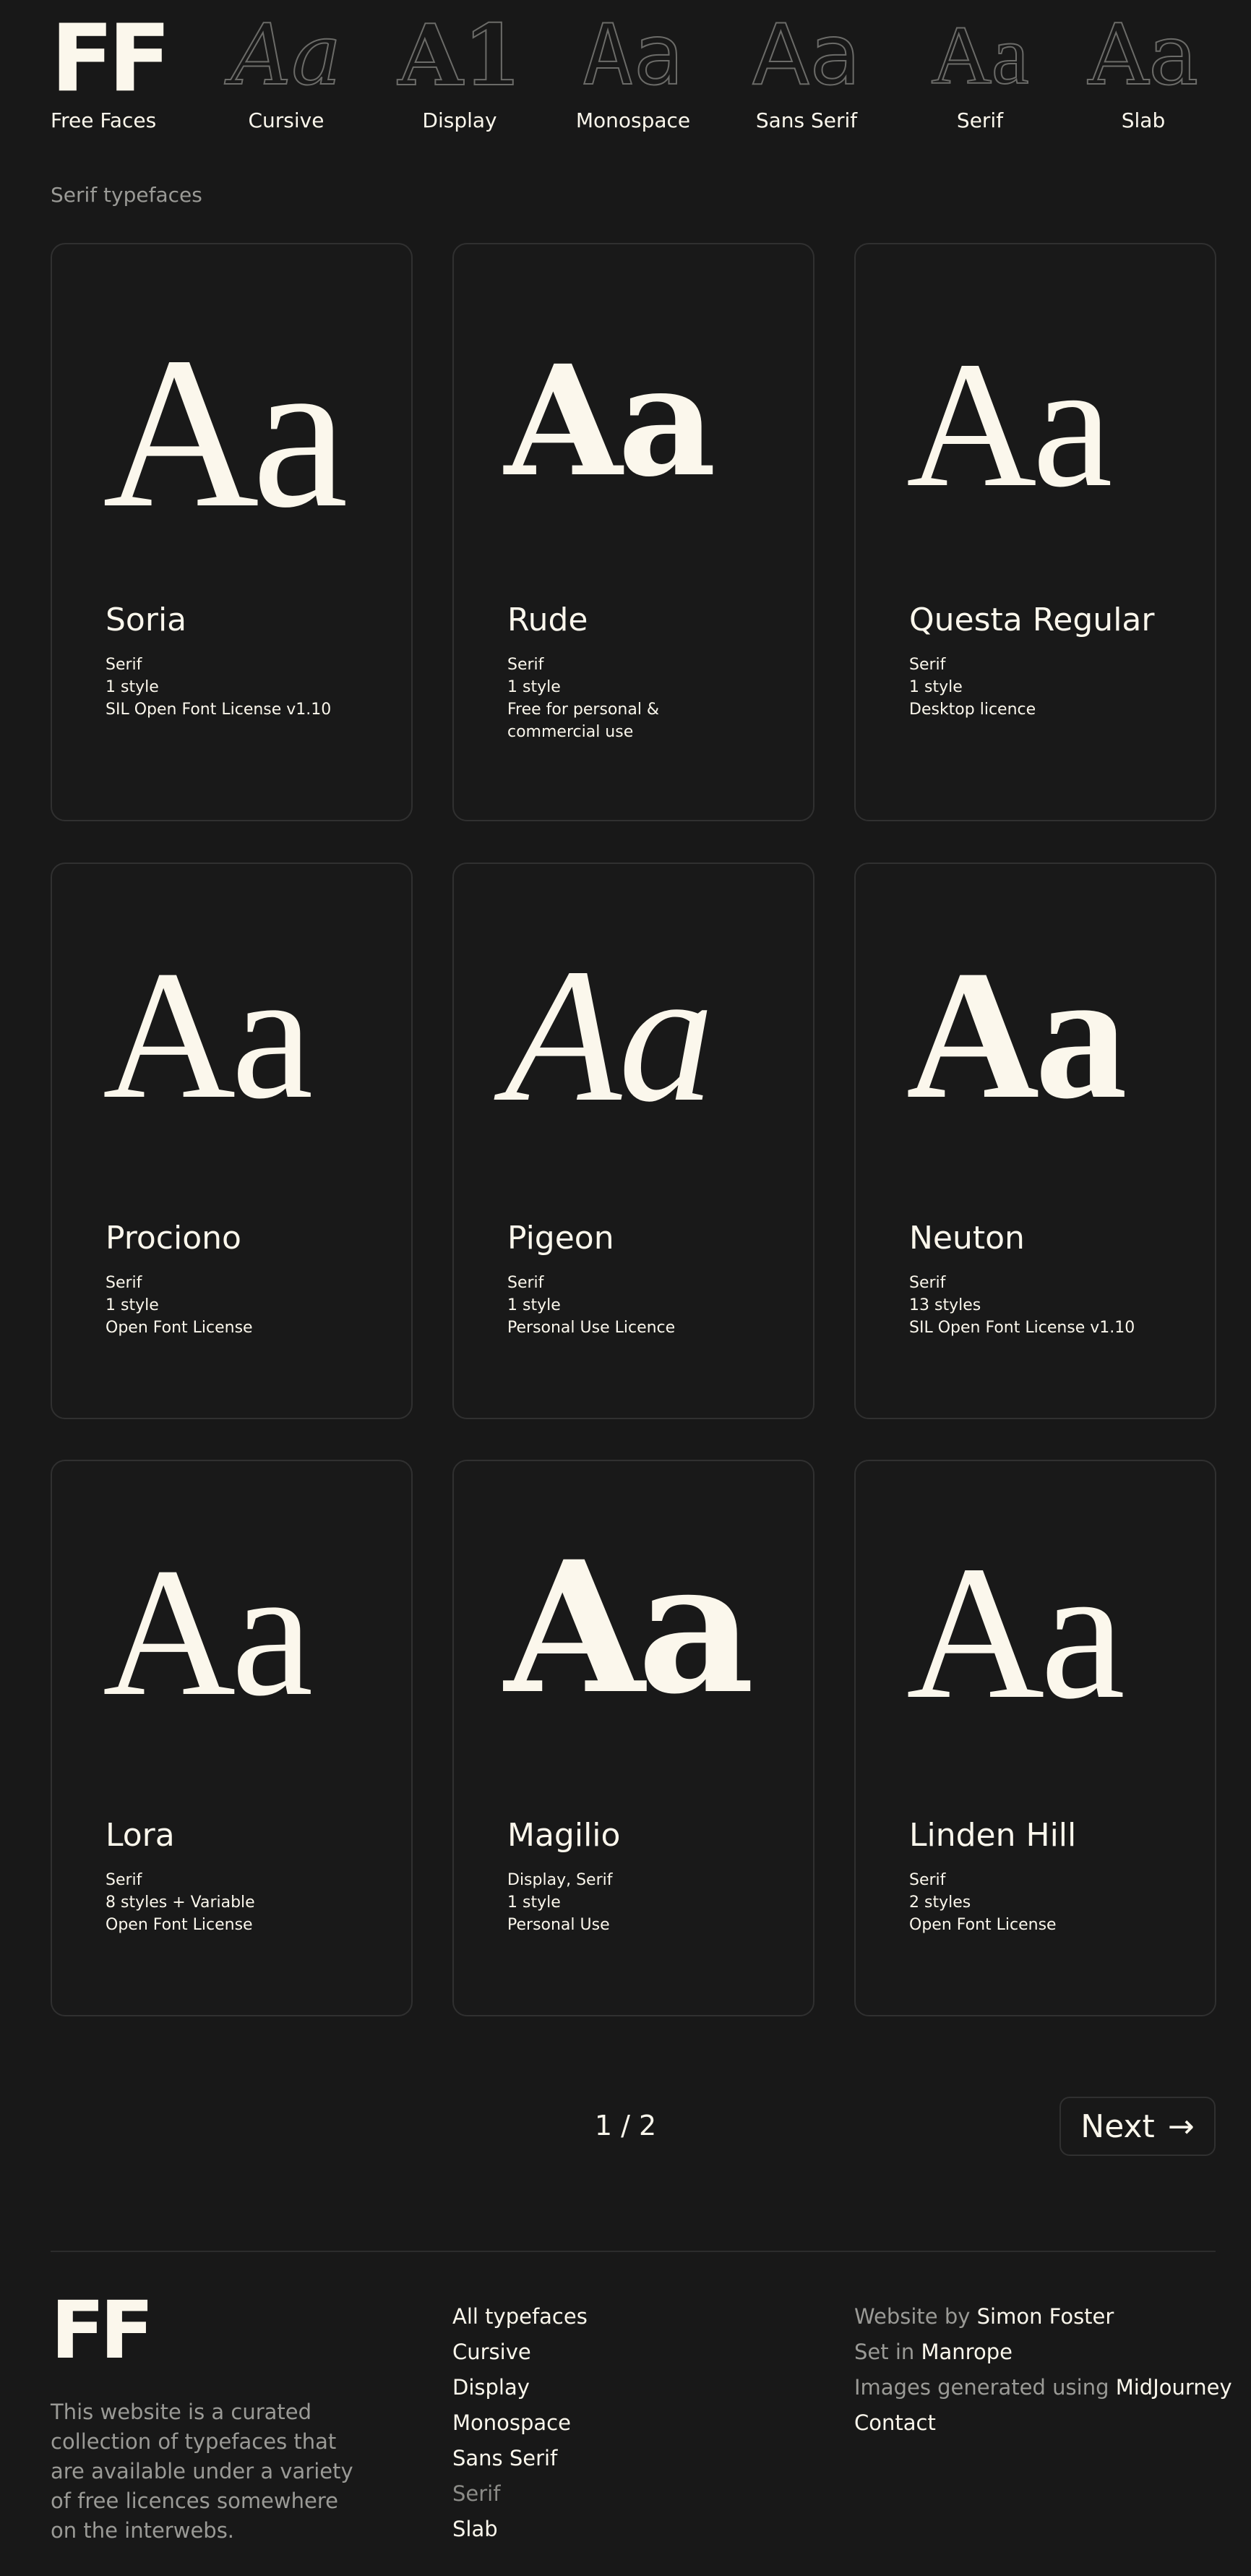 The height and width of the screenshot is (2576, 1251). Describe the element at coordinates (967, 1238) in the screenshot. I see `typeface-name: Neuton` at that location.